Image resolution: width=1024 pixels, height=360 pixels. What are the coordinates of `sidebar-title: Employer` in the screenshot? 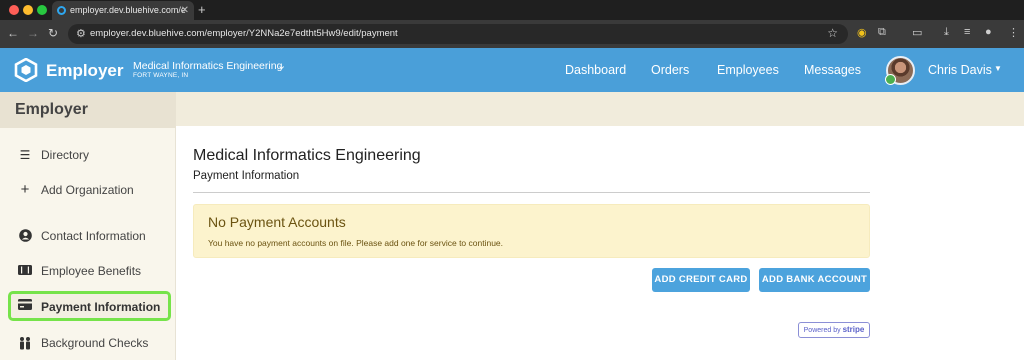 It's located at (88, 110).